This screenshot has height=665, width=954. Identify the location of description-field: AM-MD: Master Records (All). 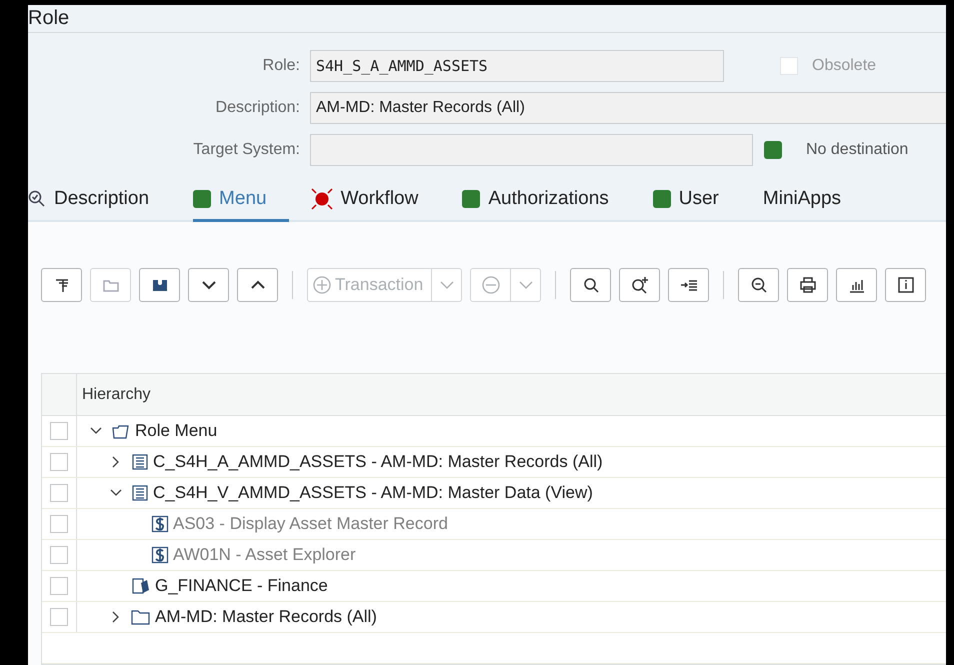
(628, 108).